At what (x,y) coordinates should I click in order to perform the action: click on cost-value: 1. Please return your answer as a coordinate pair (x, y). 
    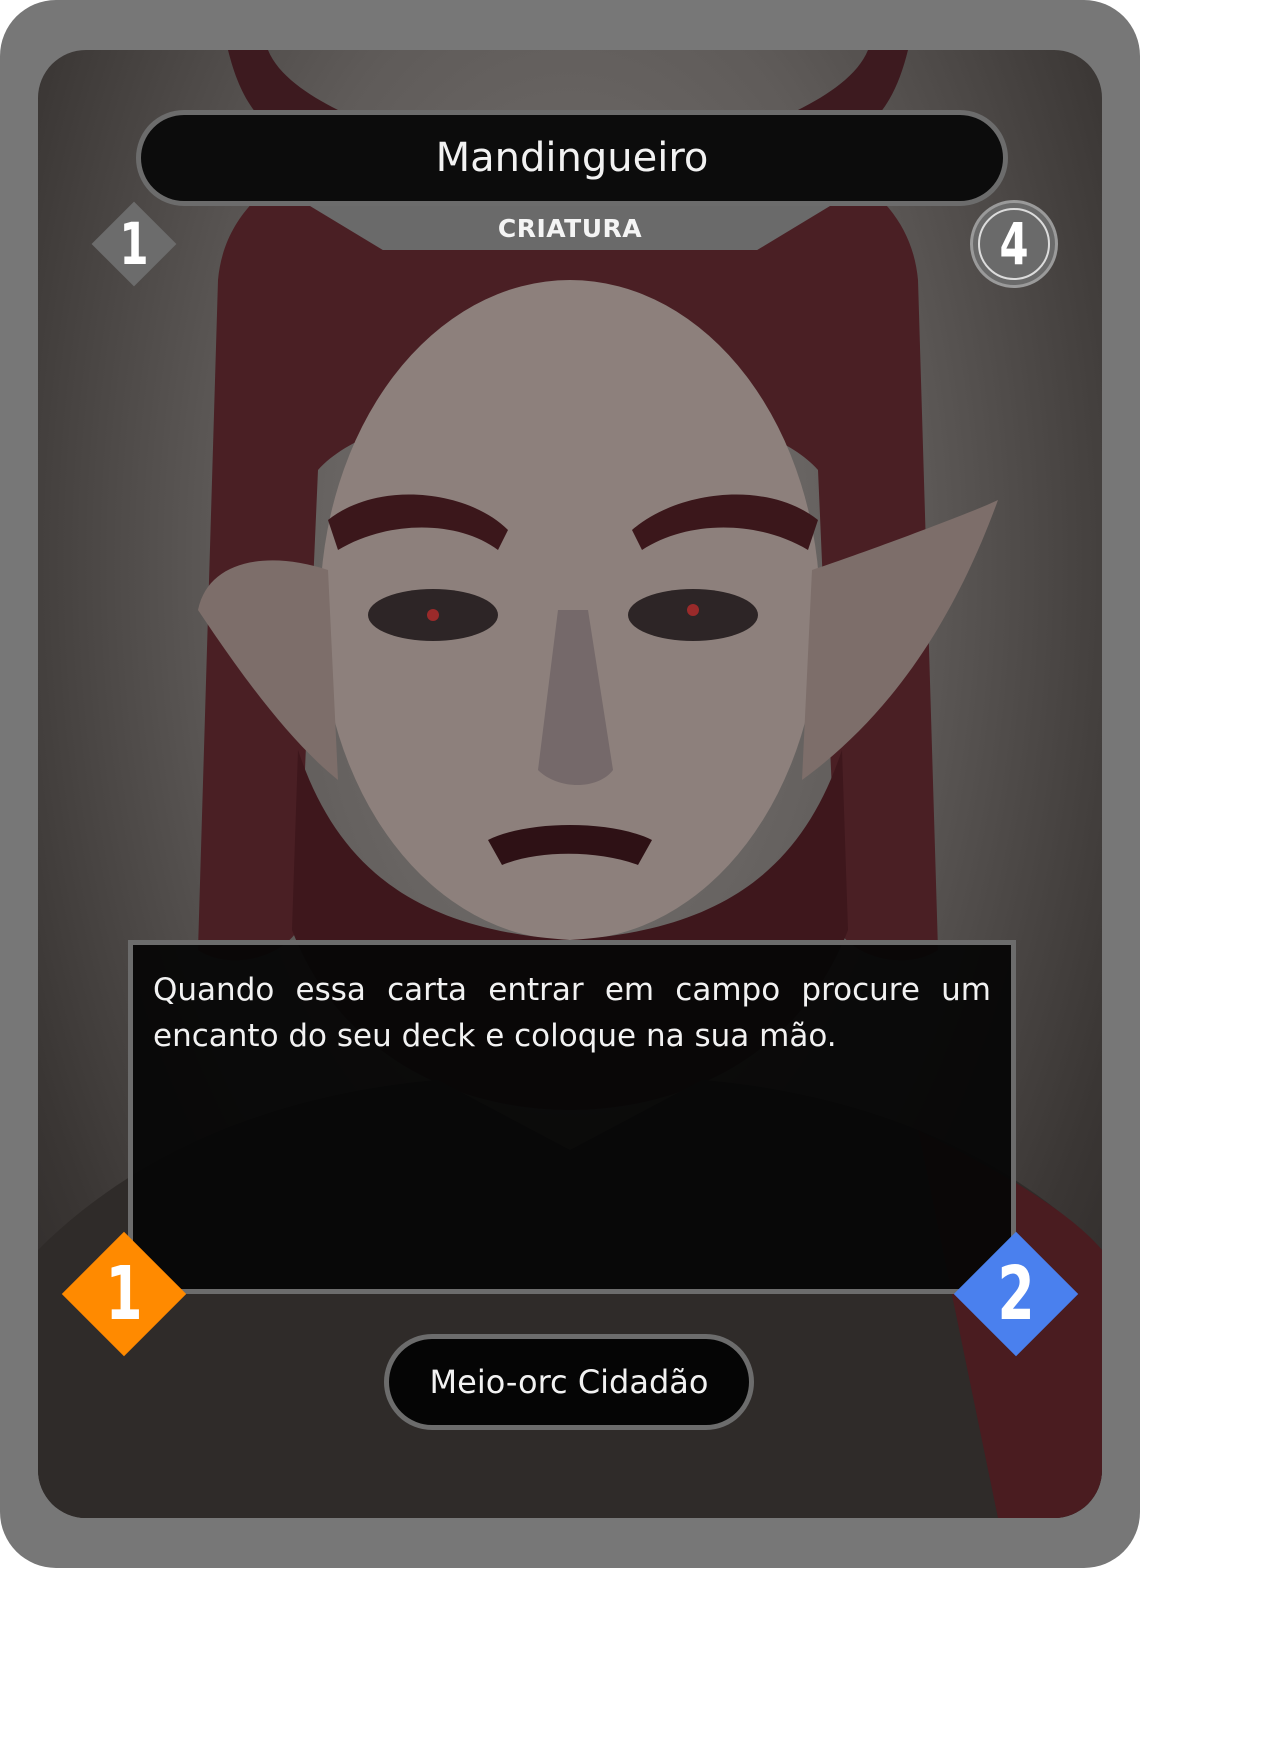
    Looking at the image, I should click on (134, 244).